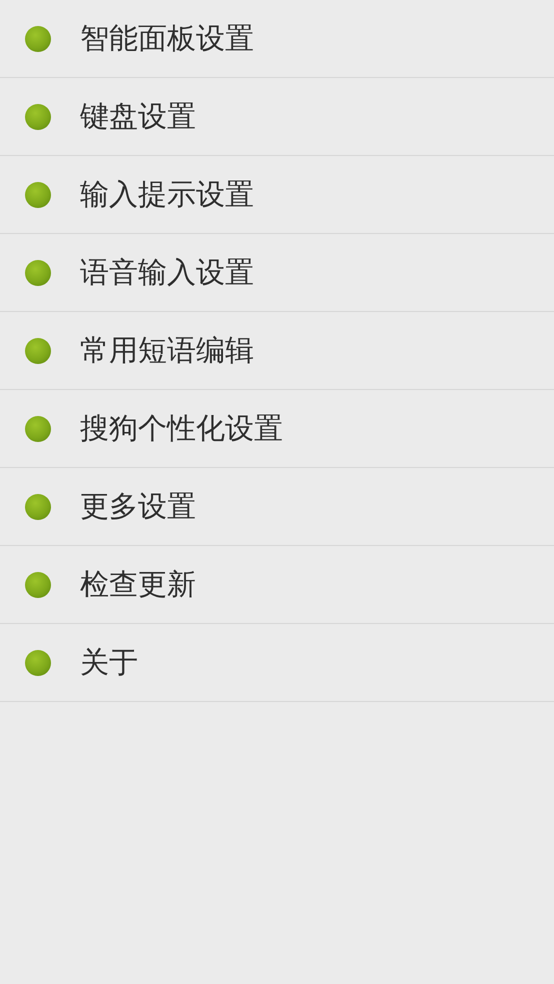 The width and height of the screenshot is (554, 984). Describe the element at coordinates (277, 195) in the screenshot. I see `menu-item: 输入提示设置` at that location.